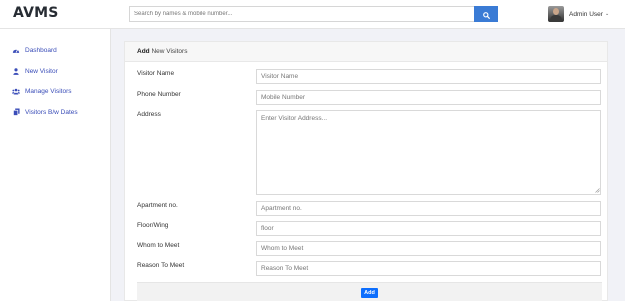 This screenshot has height=301, width=625. What do you see at coordinates (16, 112) in the screenshot?
I see `copy-icon` at bounding box center [16, 112].